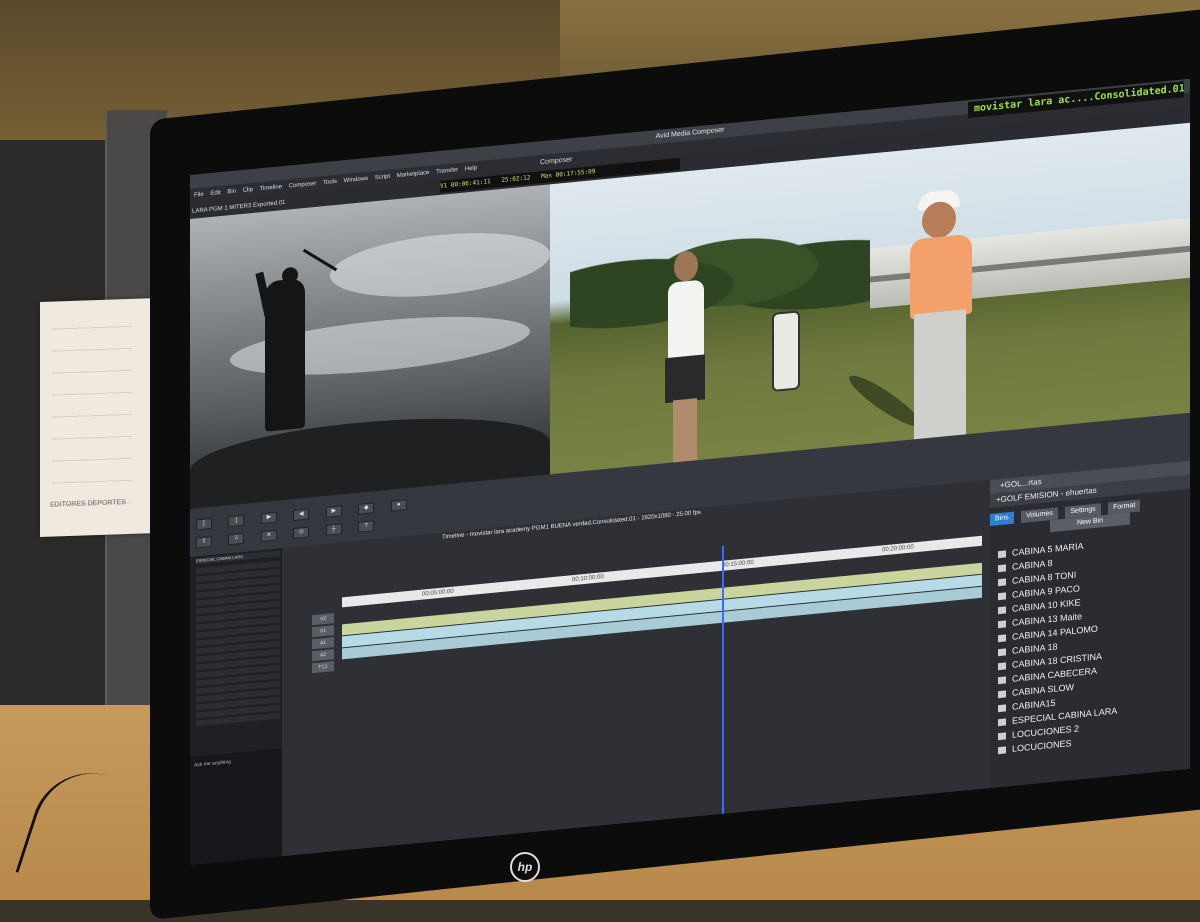 The width and height of the screenshot is (1200, 922). What do you see at coordinates (786, 351) in the screenshot?
I see `golf-bag` at bounding box center [786, 351].